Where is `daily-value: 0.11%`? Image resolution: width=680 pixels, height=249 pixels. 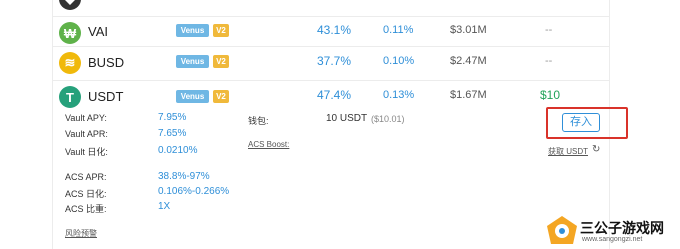 daily-value: 0.11% is located at coordinates (398, 30).